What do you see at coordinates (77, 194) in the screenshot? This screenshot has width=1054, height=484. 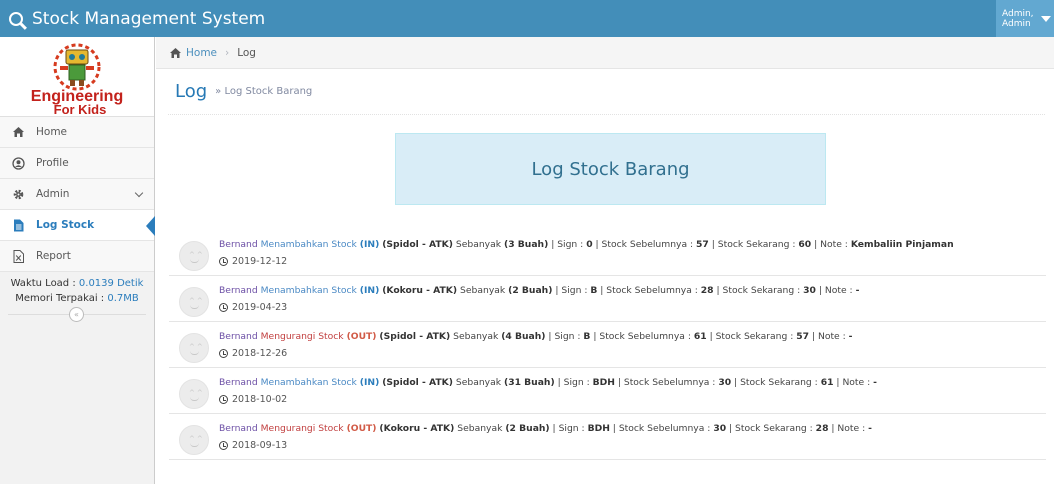 I see `sidebar-item-admin: Admin` at bounding box center [77, 194].